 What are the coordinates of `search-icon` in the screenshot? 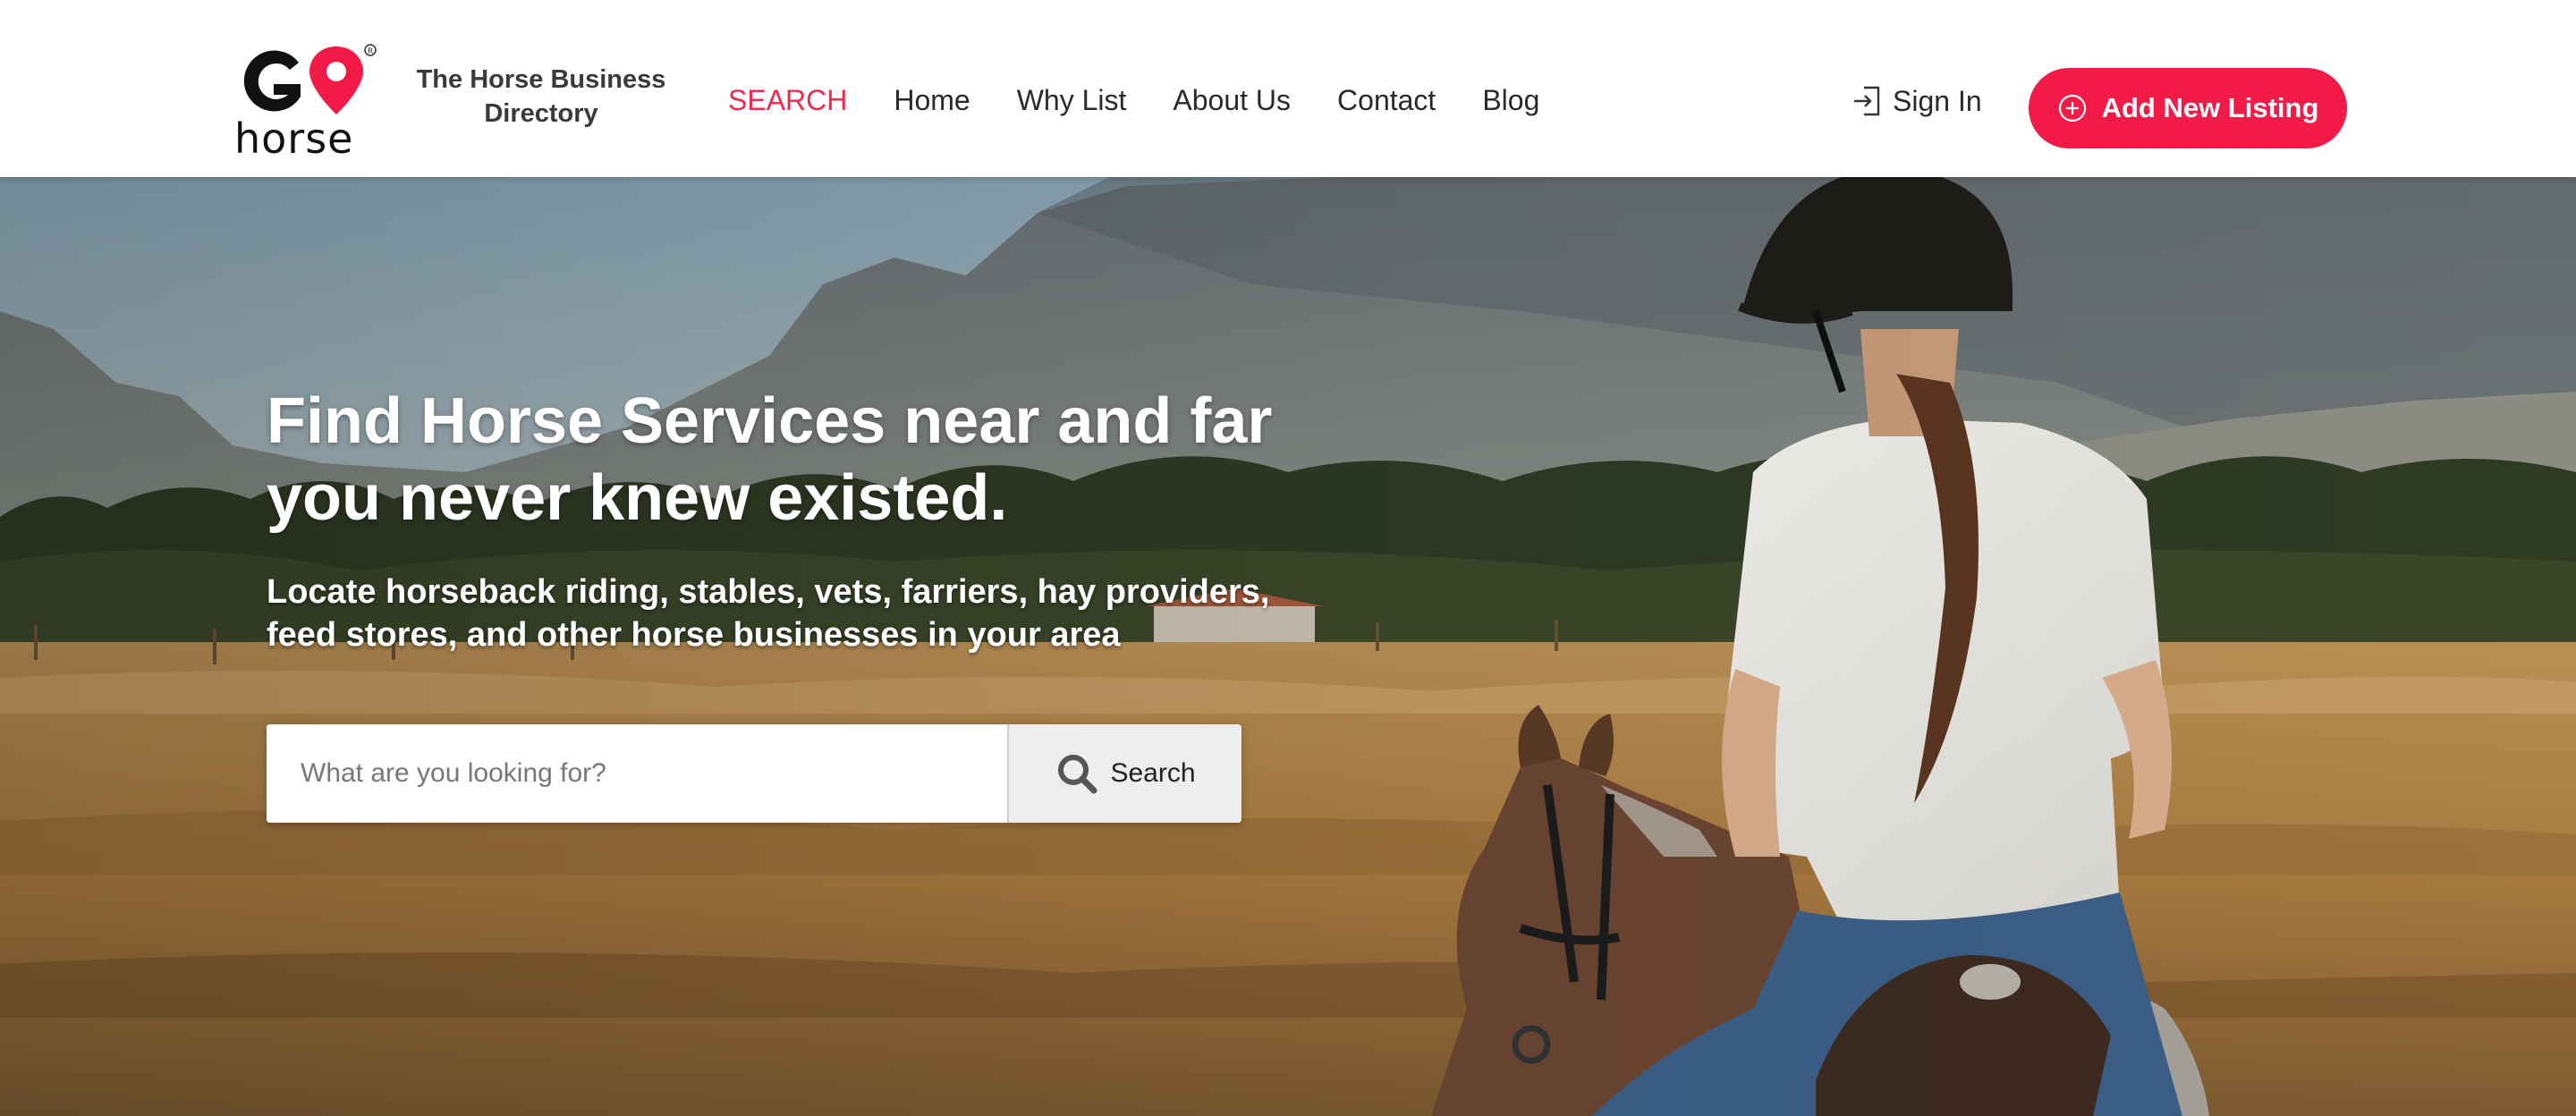 It's located at (1077, 774).